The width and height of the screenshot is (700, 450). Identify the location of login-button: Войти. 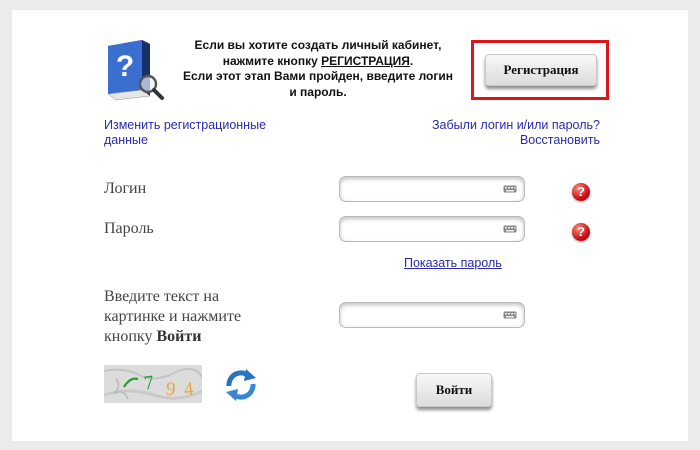
(454, 390).